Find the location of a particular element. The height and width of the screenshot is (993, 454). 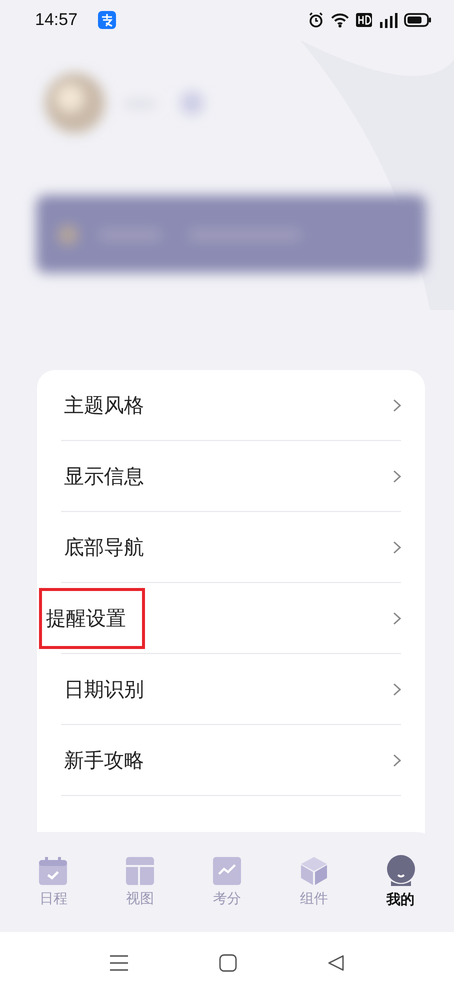

back-icon is located at coordinates (336, 963).